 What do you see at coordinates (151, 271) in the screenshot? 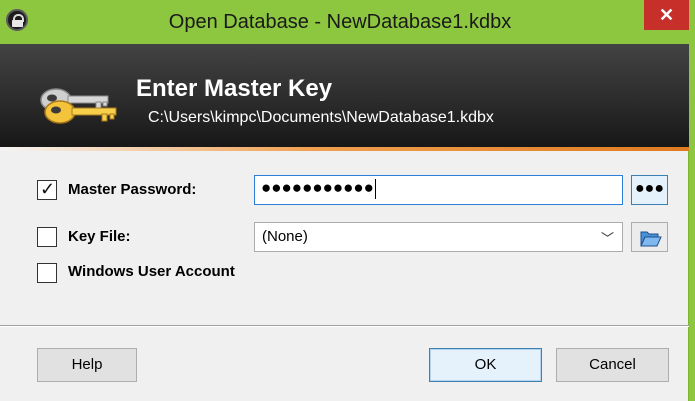
I see `windows-user-account-label: Windows User Account` at bounding box center [151, 271].